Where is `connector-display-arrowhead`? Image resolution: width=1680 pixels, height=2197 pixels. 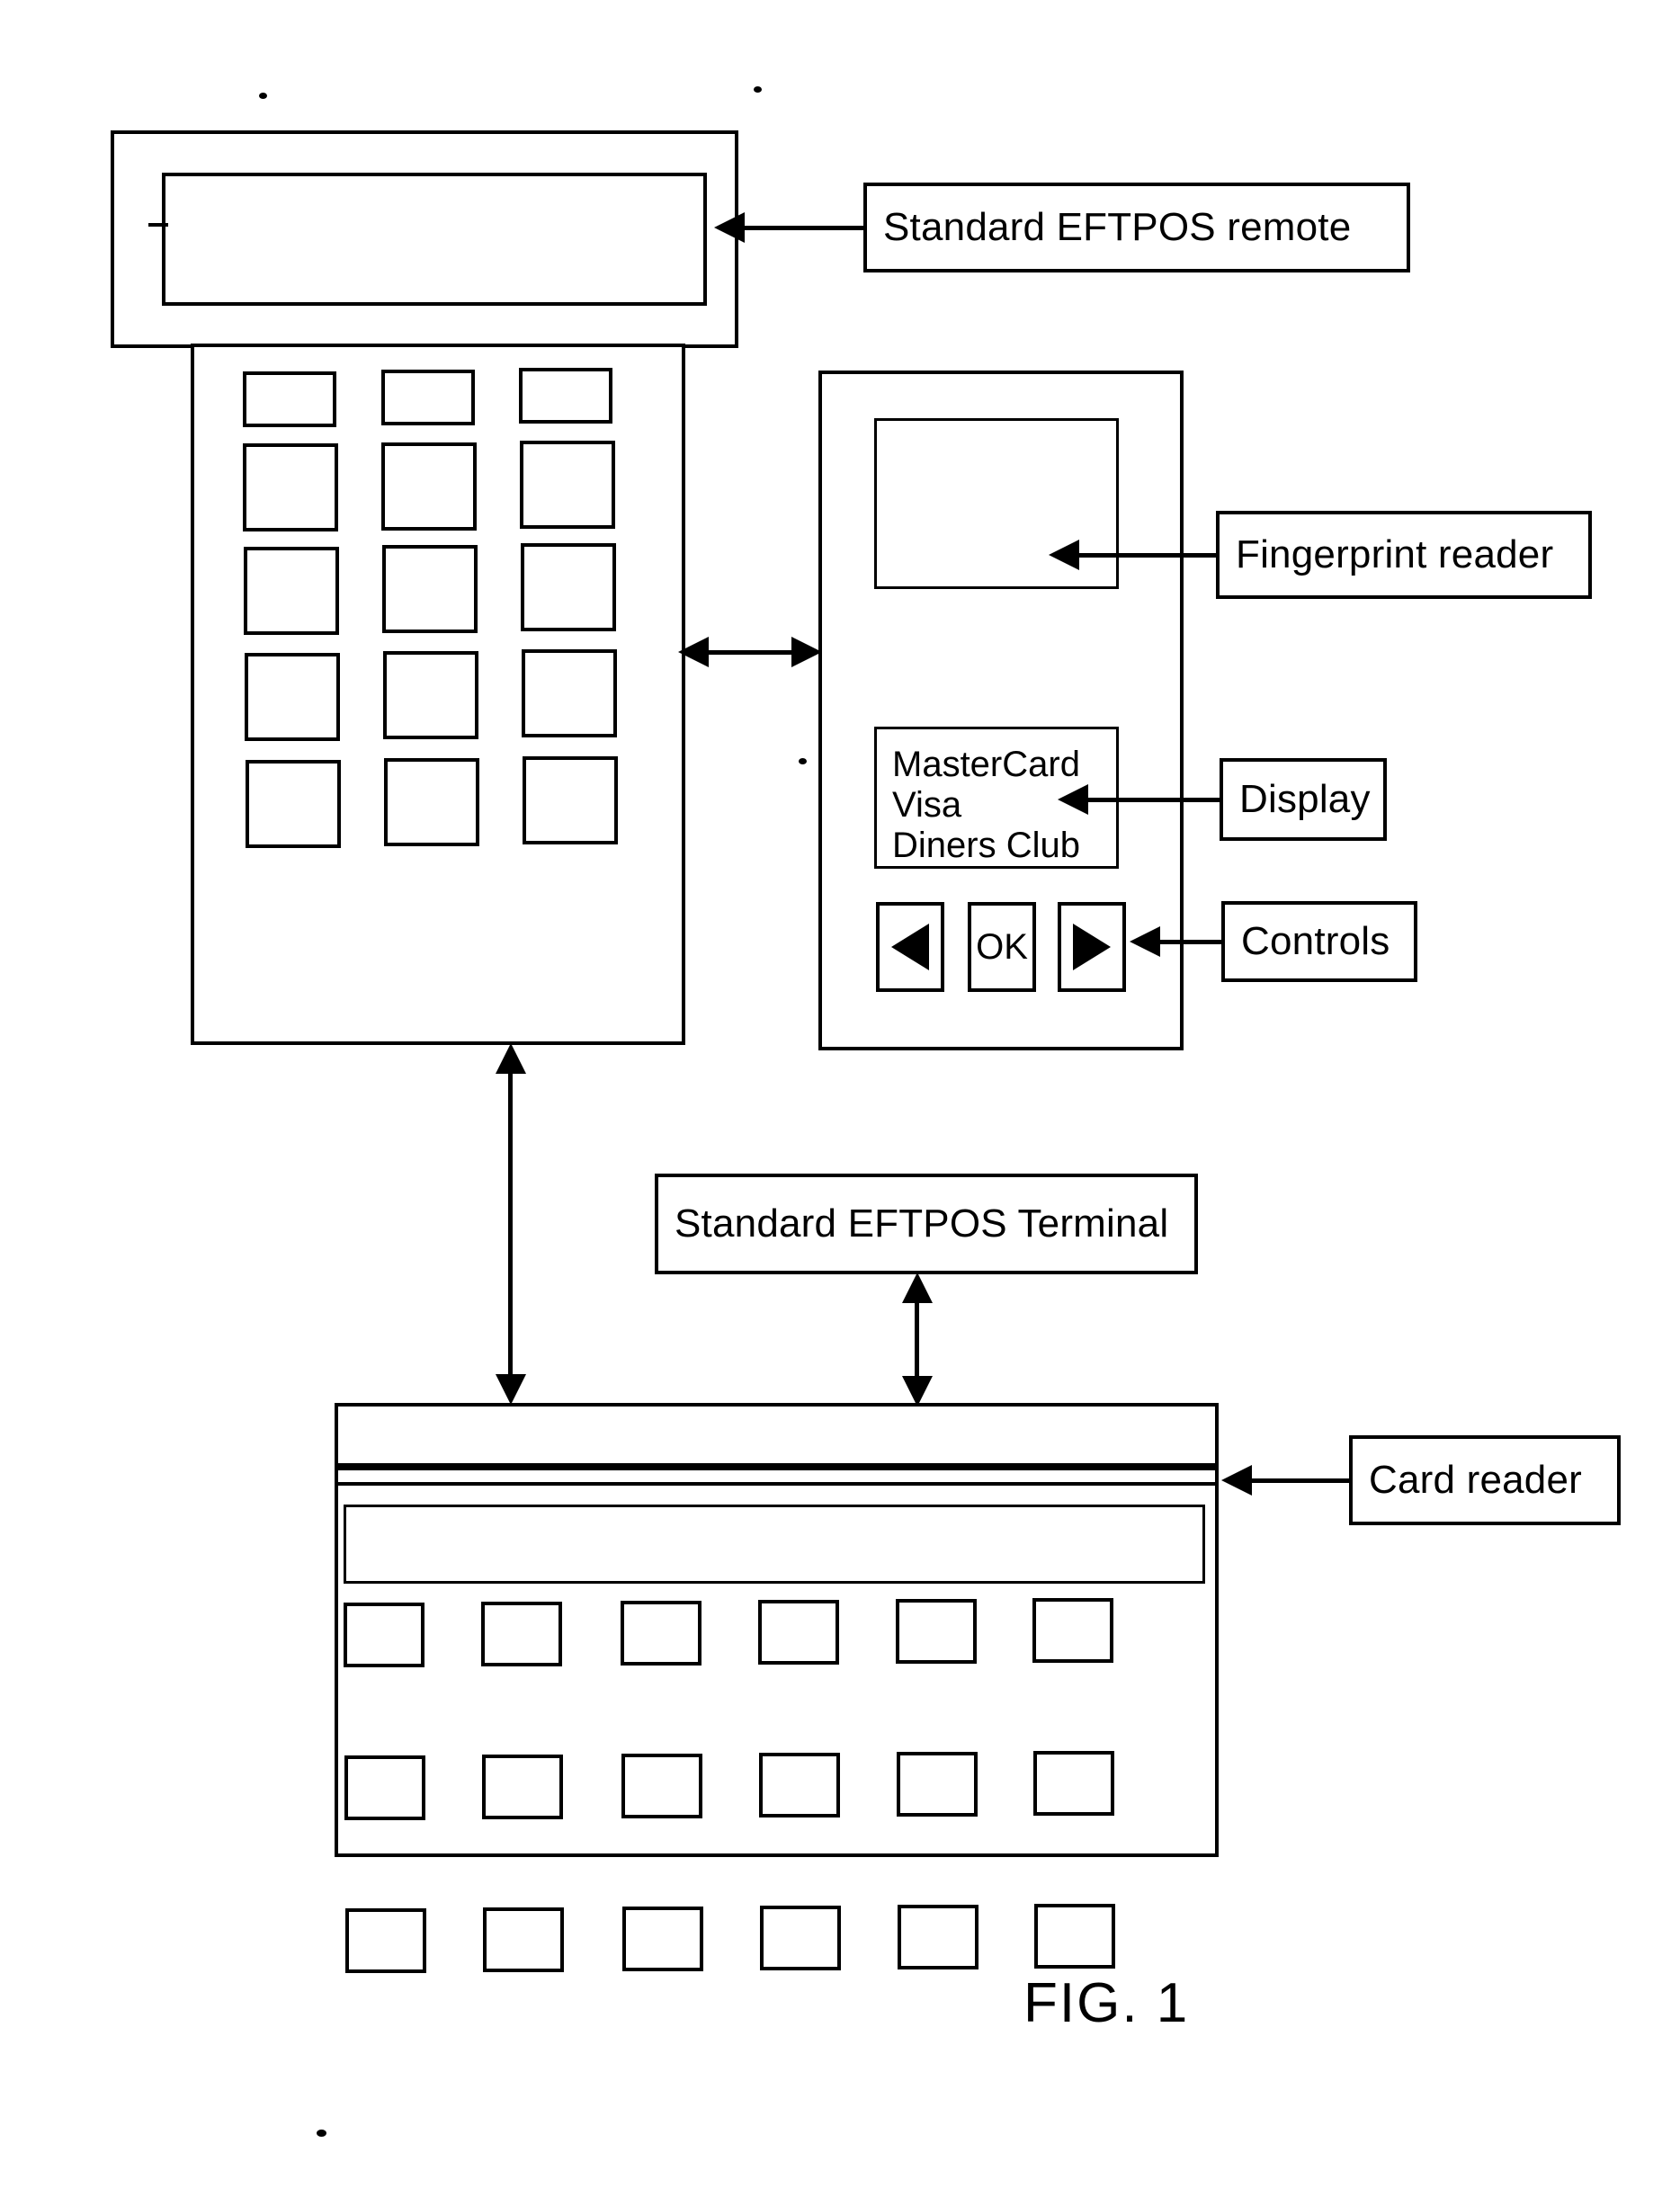 connector-display-arrowhead is located at coordinates (1073, 799).